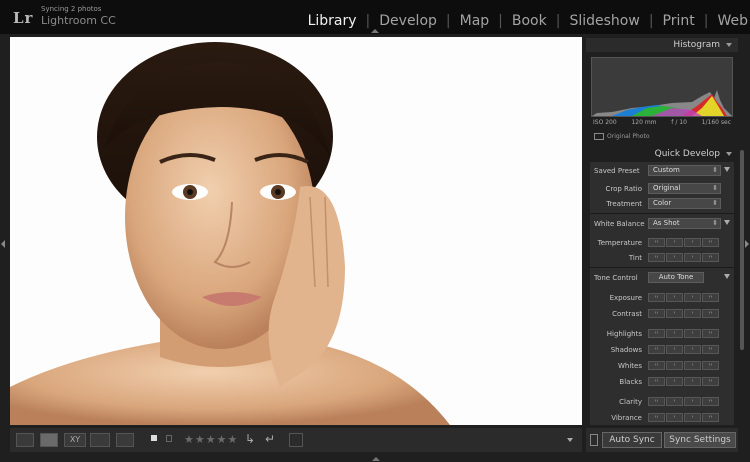  Describe the element at coordinates (710, 257) in the screenshot. I see `tint-increase-large-button: ››` at that location.